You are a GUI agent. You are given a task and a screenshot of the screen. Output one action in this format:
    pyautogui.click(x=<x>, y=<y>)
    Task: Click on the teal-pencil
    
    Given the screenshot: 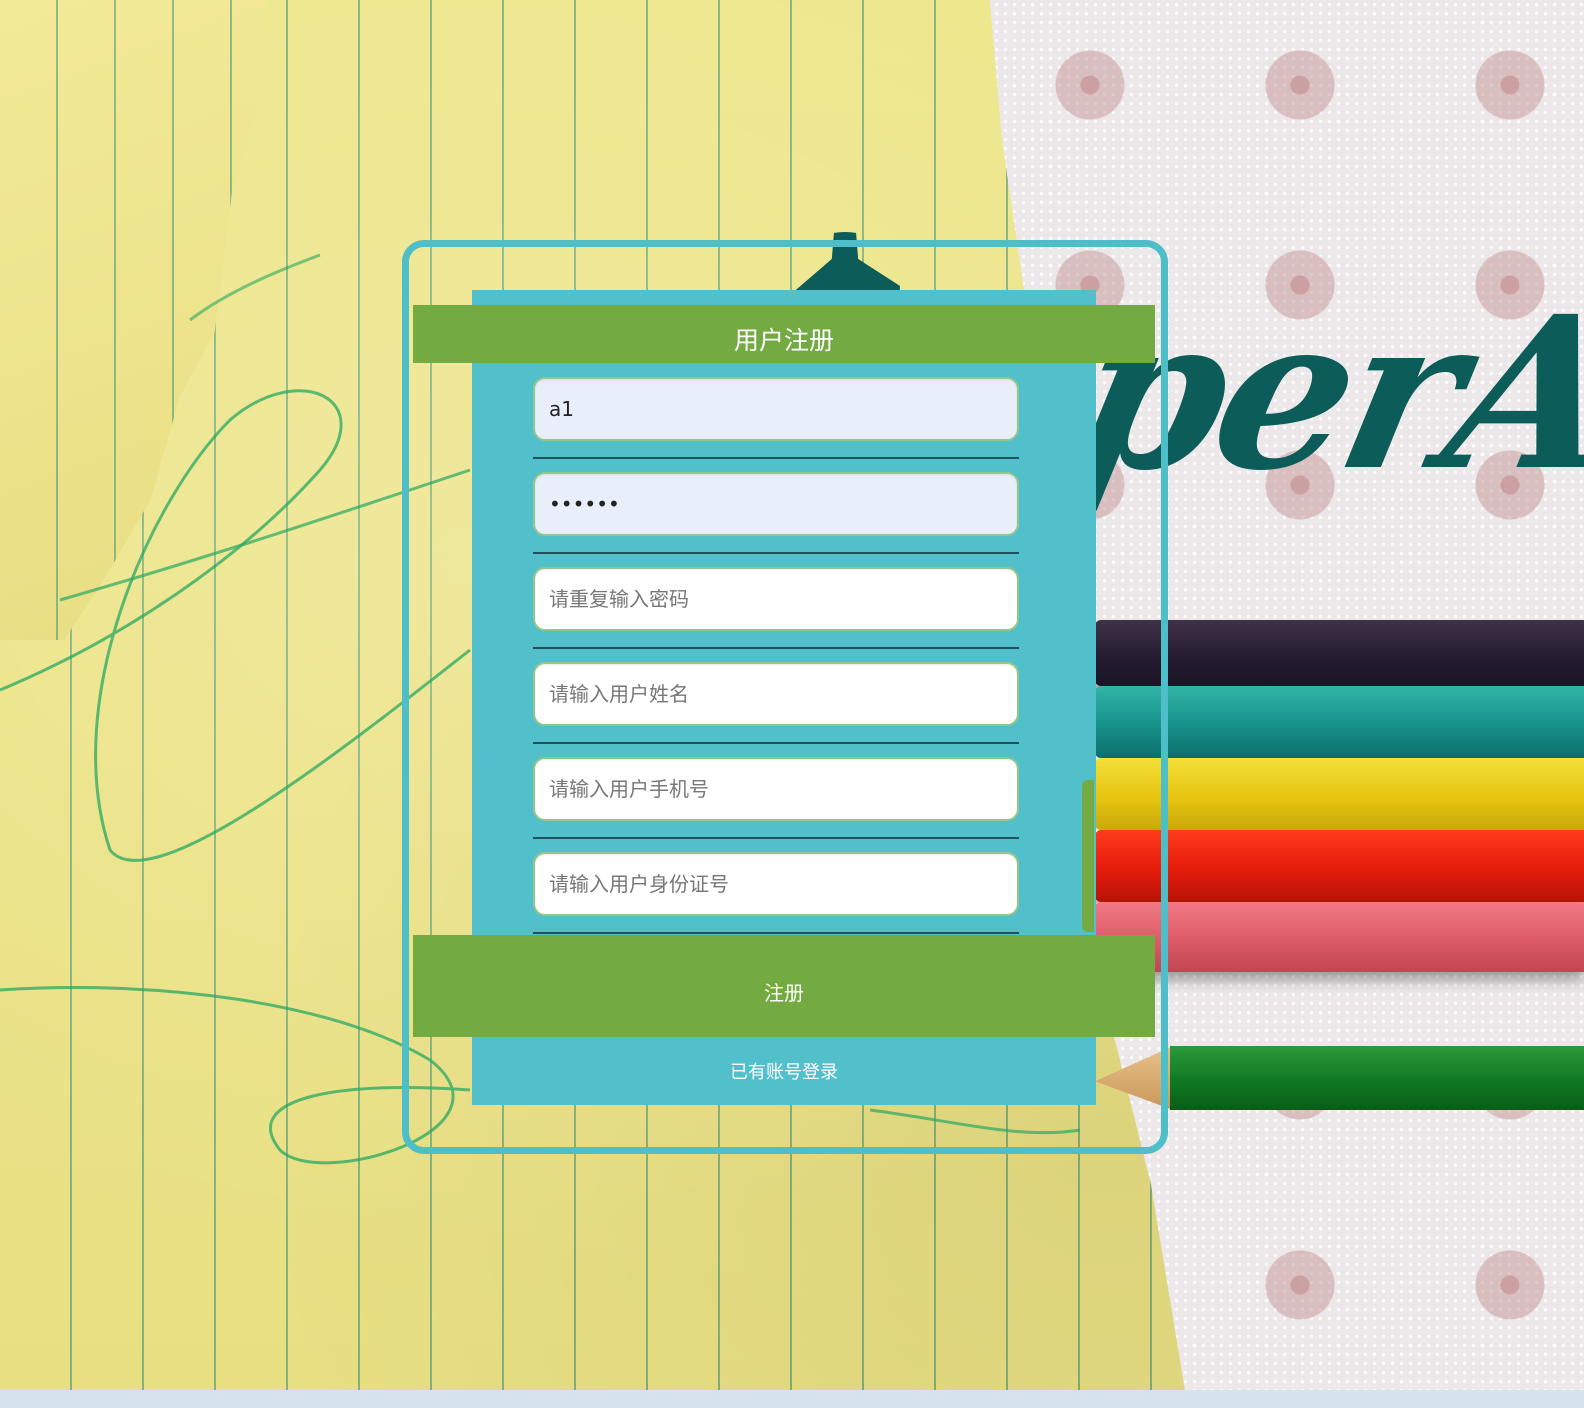 What is the action you would take?
    pyautogui.click(x=1339, y=722)
    